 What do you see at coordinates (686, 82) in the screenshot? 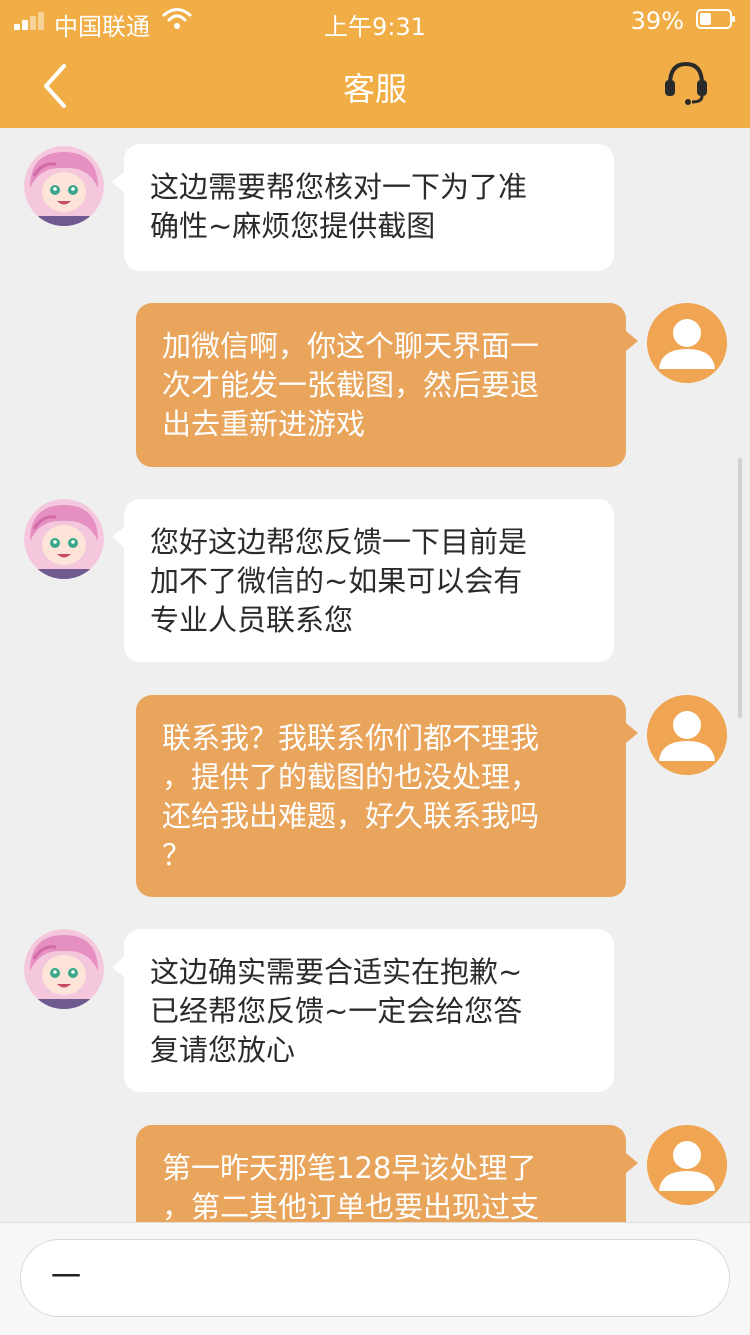
I see `headset-icon` at bounding box center [686, 82].